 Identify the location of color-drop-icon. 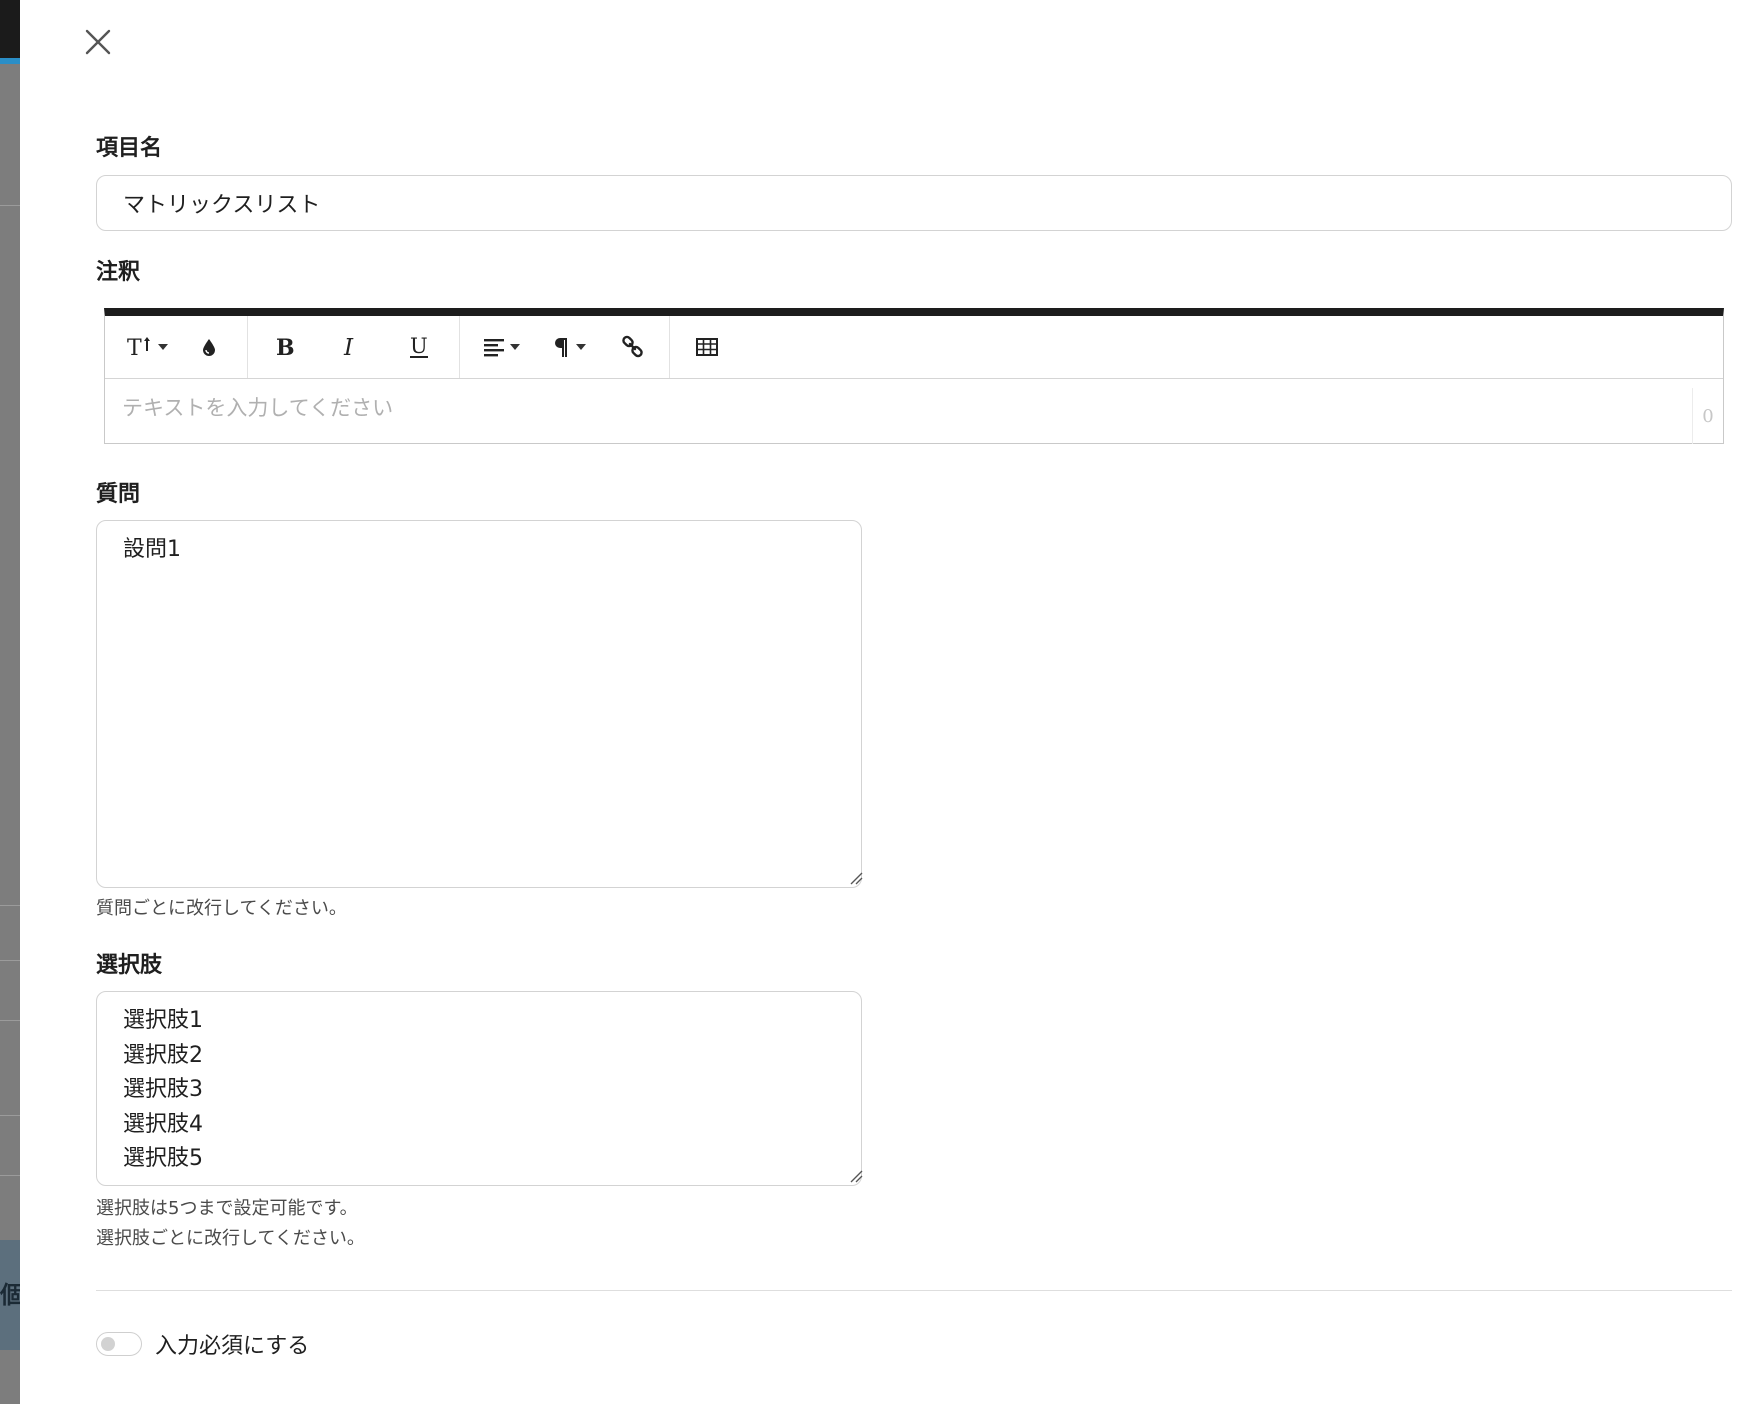
(209, 347).